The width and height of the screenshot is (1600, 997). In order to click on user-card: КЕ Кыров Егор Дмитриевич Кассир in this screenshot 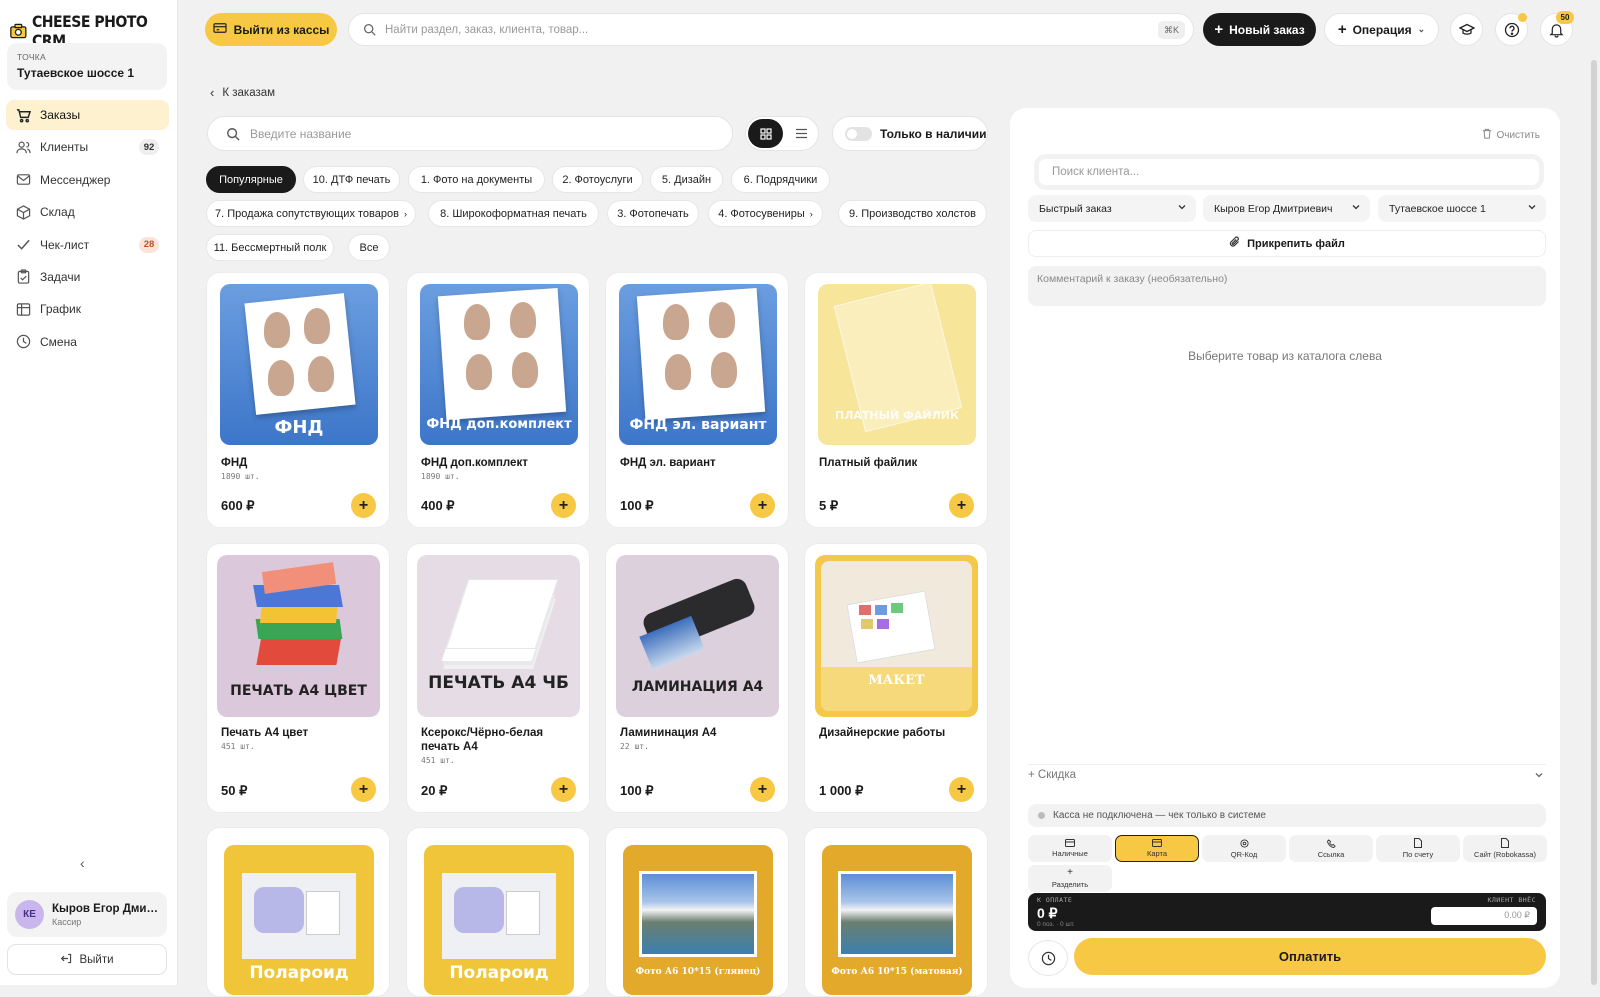, I will do `click(87, 914)`.